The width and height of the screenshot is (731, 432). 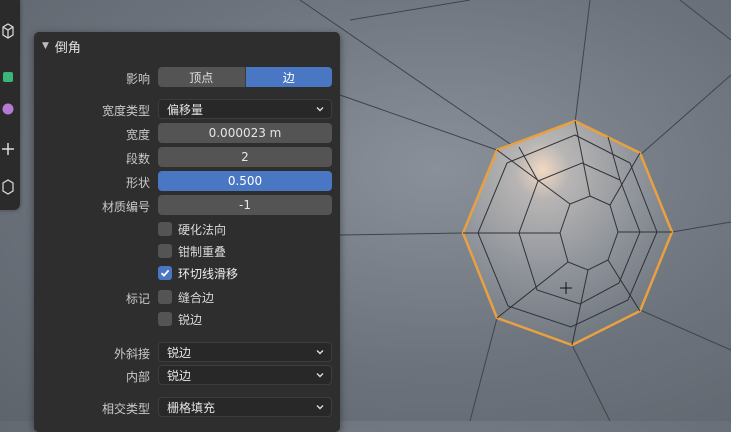 What do you see at coordinates (8, 149) in the screenshot?
I see `transform-tool-icon` at bounding box center [8, 149].